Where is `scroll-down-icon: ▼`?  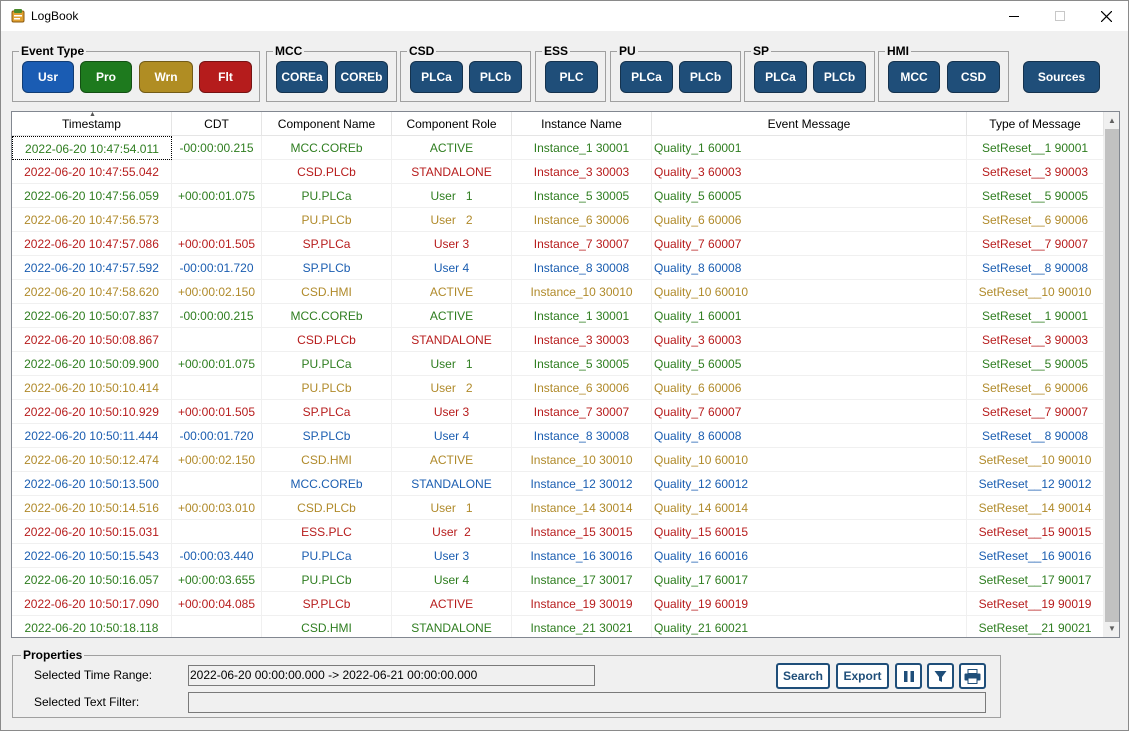 scroll-down-icon: ▼ is located at coordinates (1111, 628).